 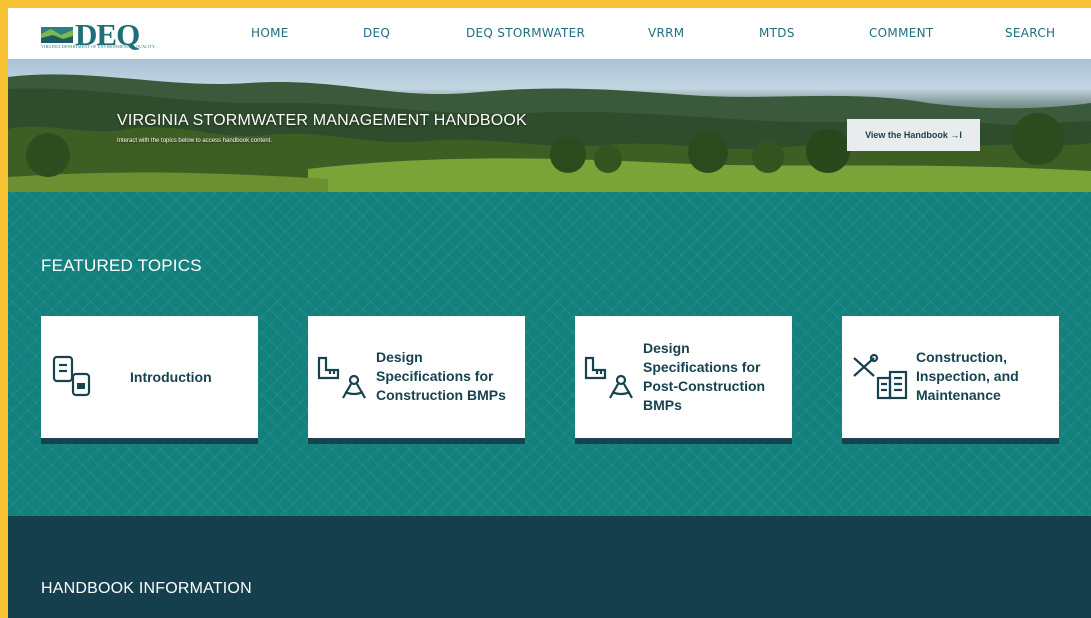 I want to click on nav-comment: COMMENT, so click(x=901, y=33).